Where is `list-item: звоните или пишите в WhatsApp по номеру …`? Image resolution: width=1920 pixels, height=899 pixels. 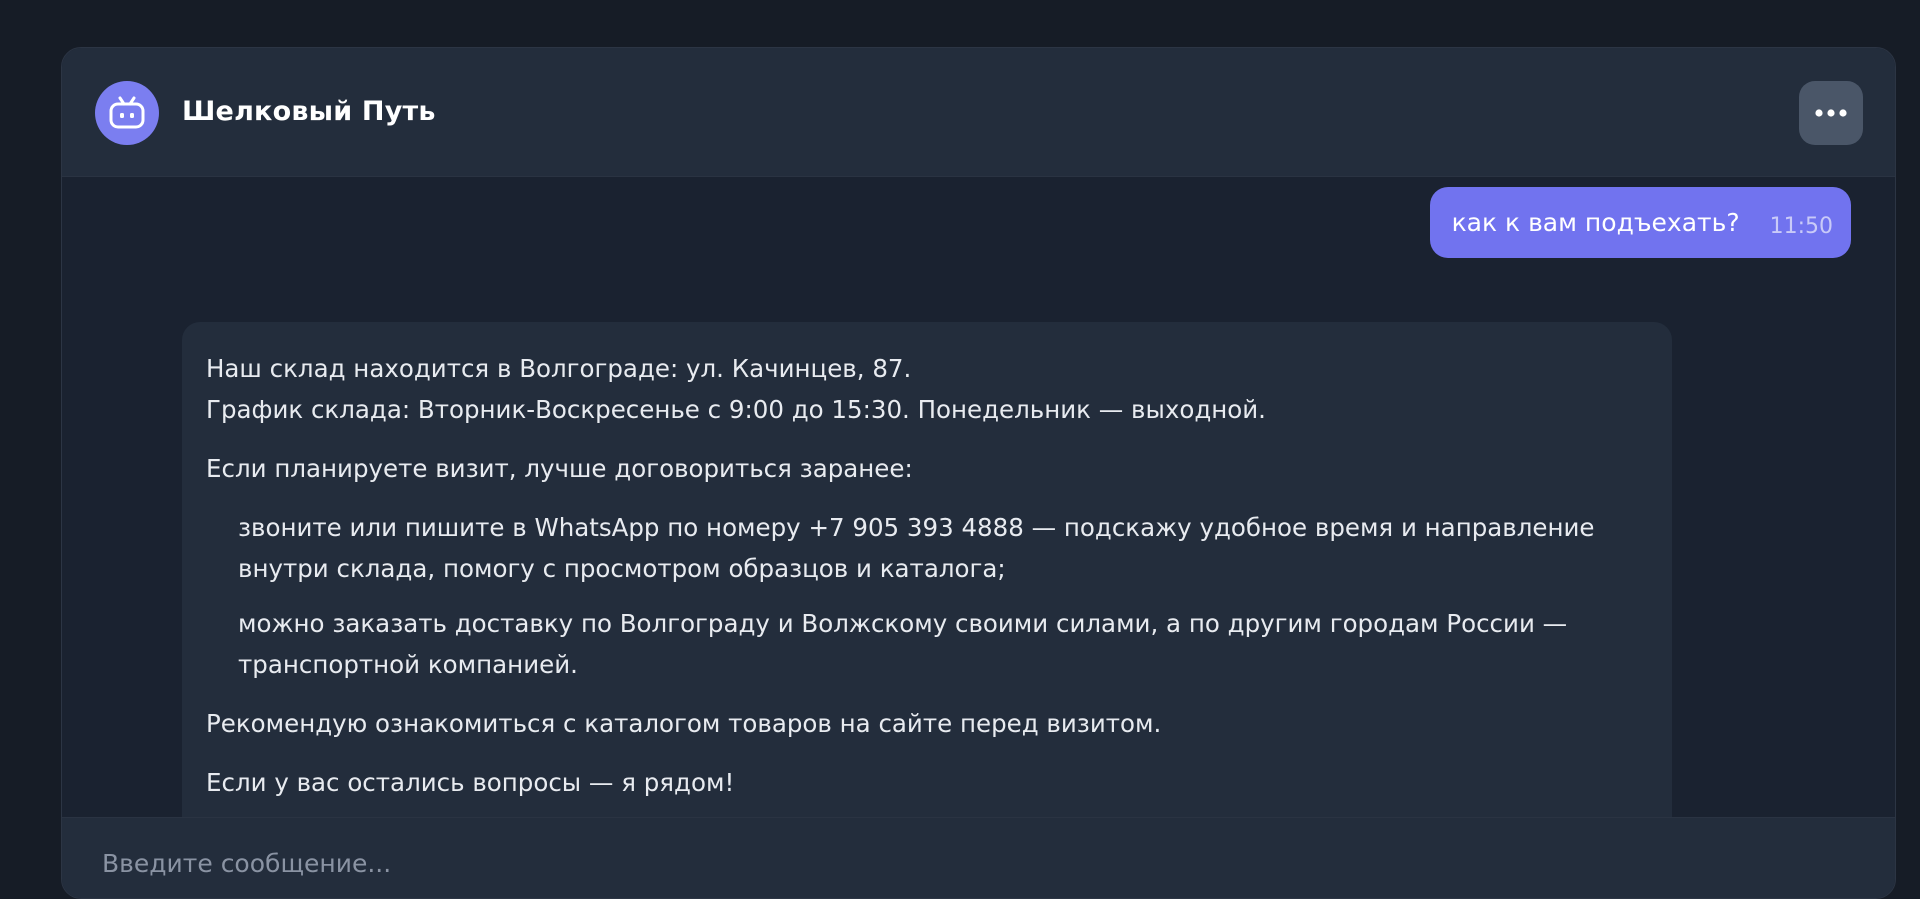
list-item: звоните или пишите в WhatsApp по номеру … is located at coordinates (916, 548).